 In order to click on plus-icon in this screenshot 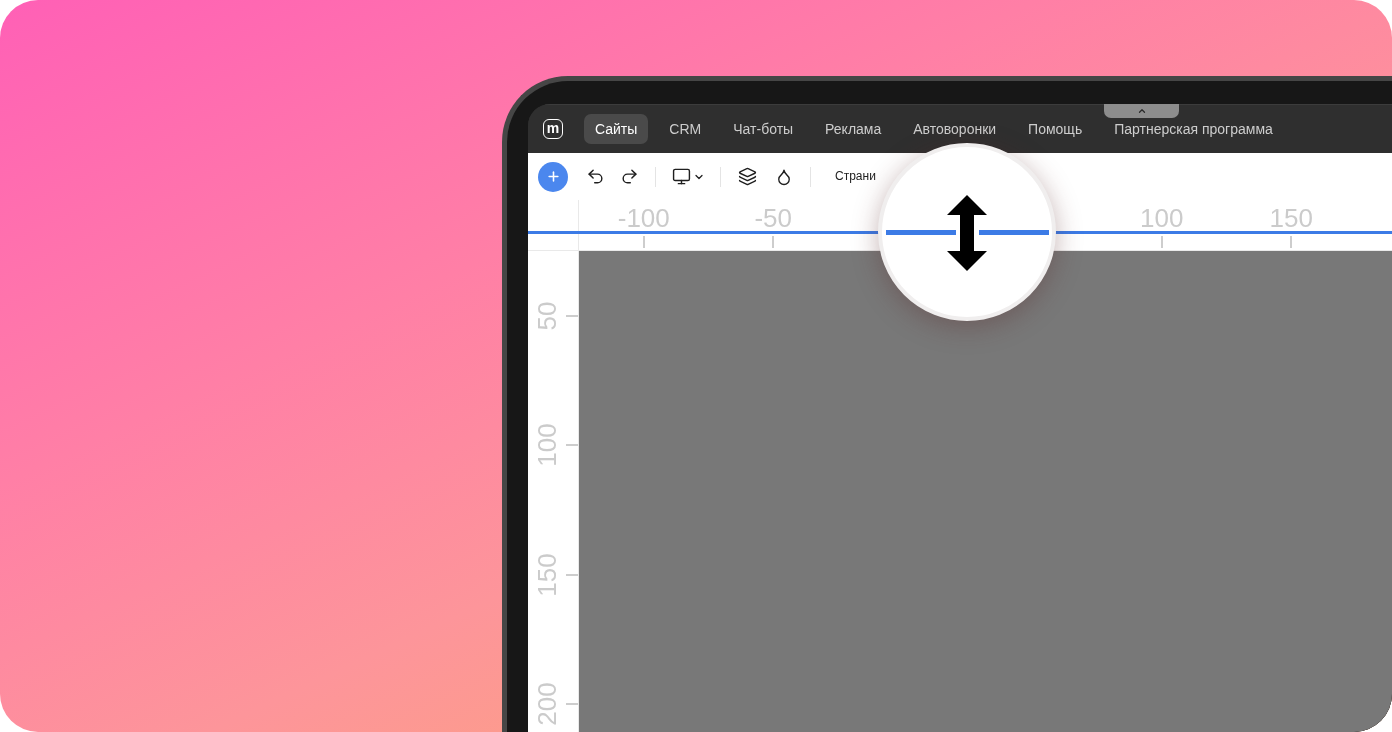, I will do `click(553, 176)`.